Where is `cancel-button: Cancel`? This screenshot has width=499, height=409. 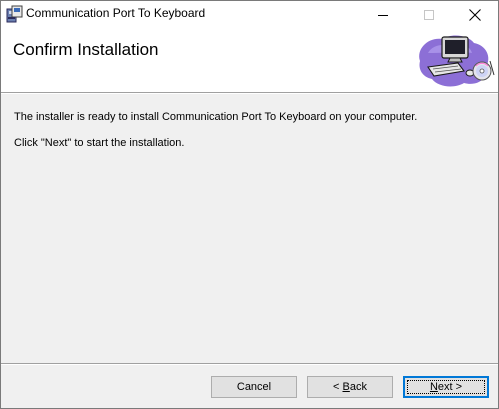
cancel-button: Cancel is located at coordinates (254, 387).